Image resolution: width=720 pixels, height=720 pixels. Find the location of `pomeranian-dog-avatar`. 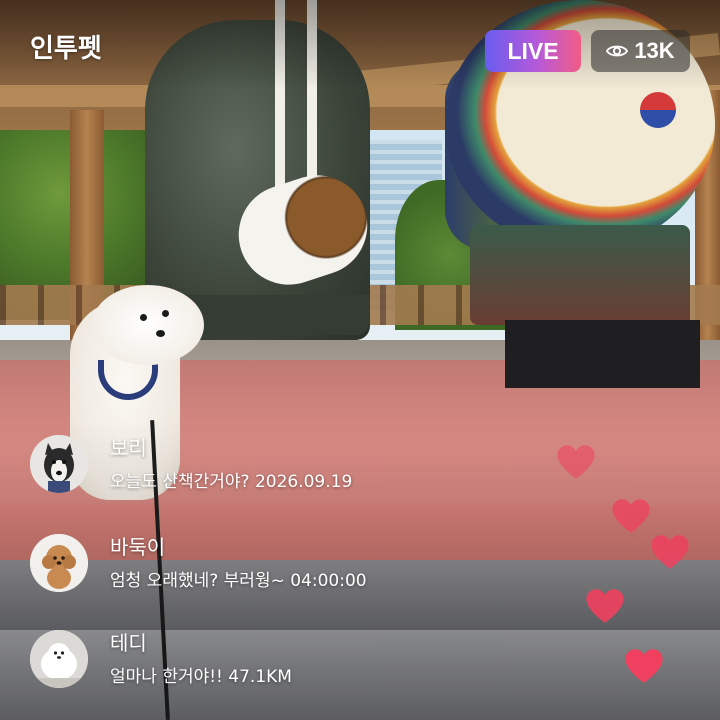

pomeranian-dog-avatar is located at coordinates (59, 659).